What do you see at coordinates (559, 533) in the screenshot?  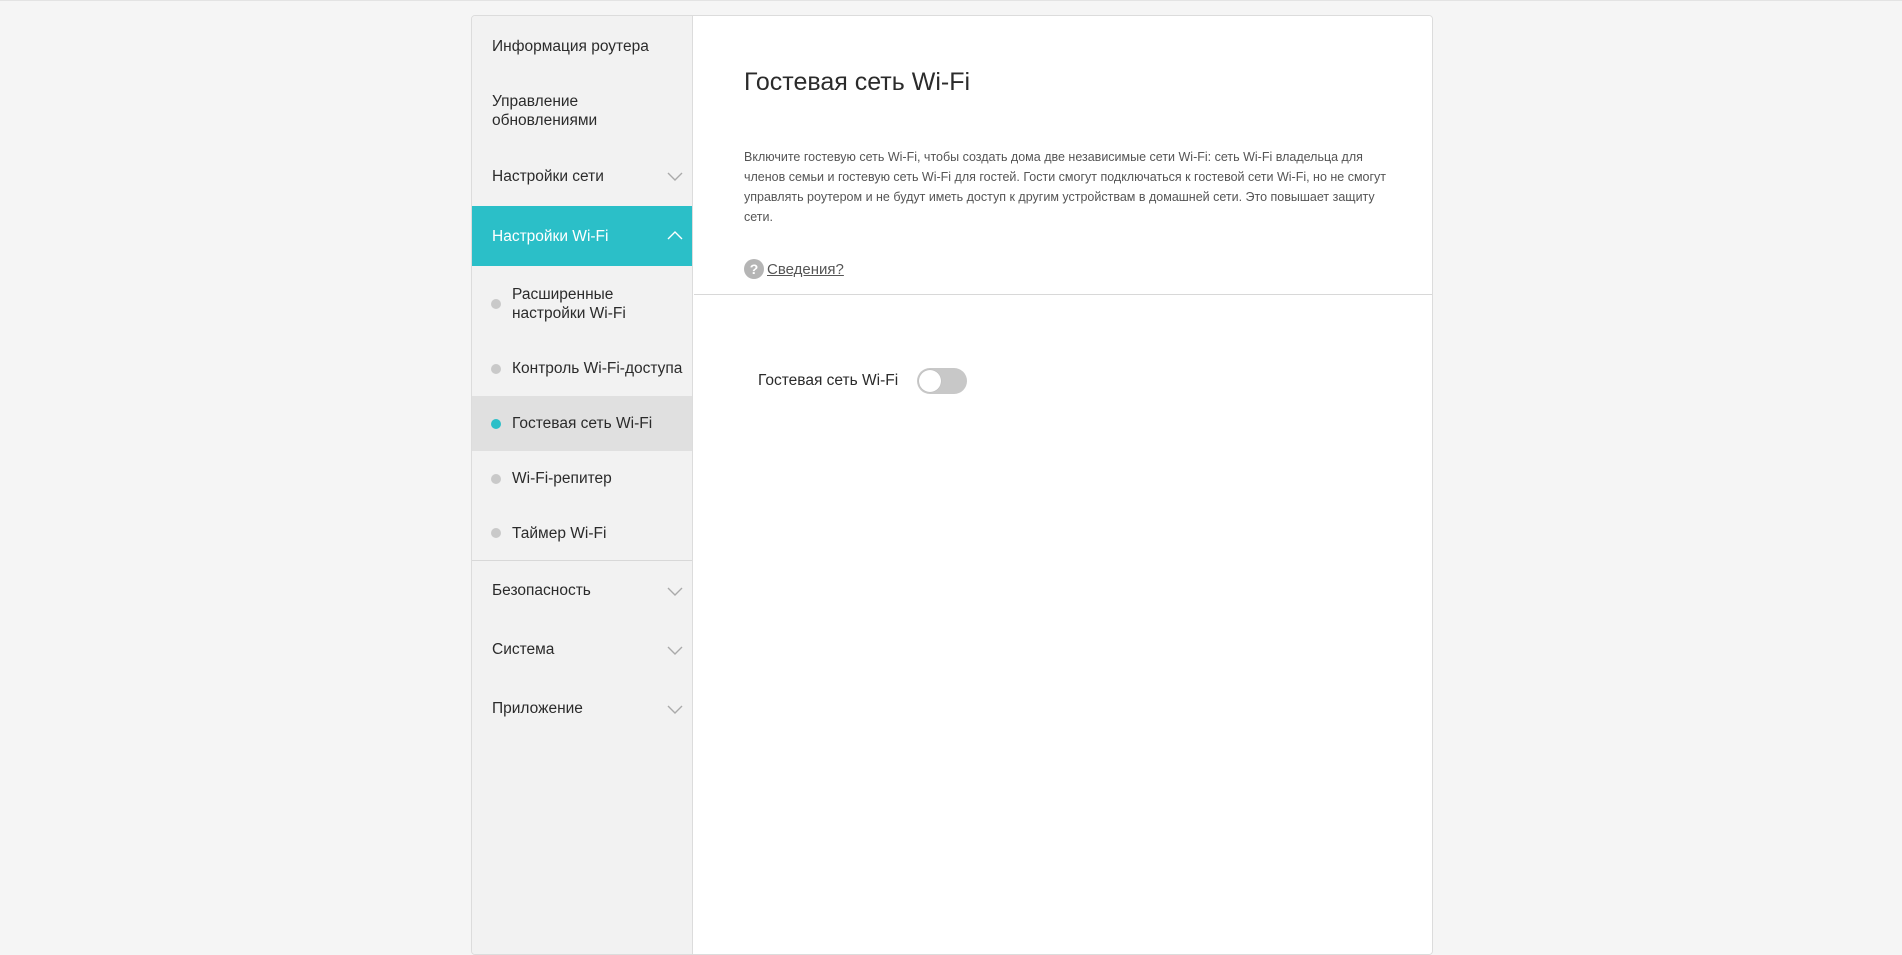 I see `sidebar-subitem-label: Таймер Wi-Fi` at bounding box center [559, 533].